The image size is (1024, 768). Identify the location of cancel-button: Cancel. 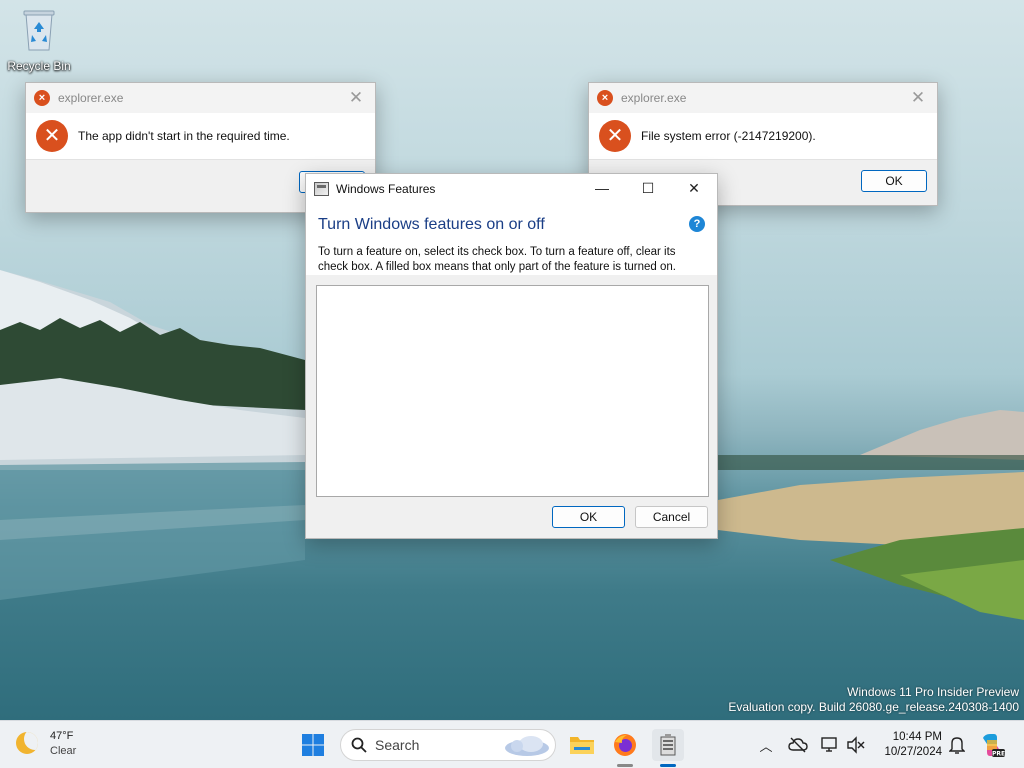
(671, 517).